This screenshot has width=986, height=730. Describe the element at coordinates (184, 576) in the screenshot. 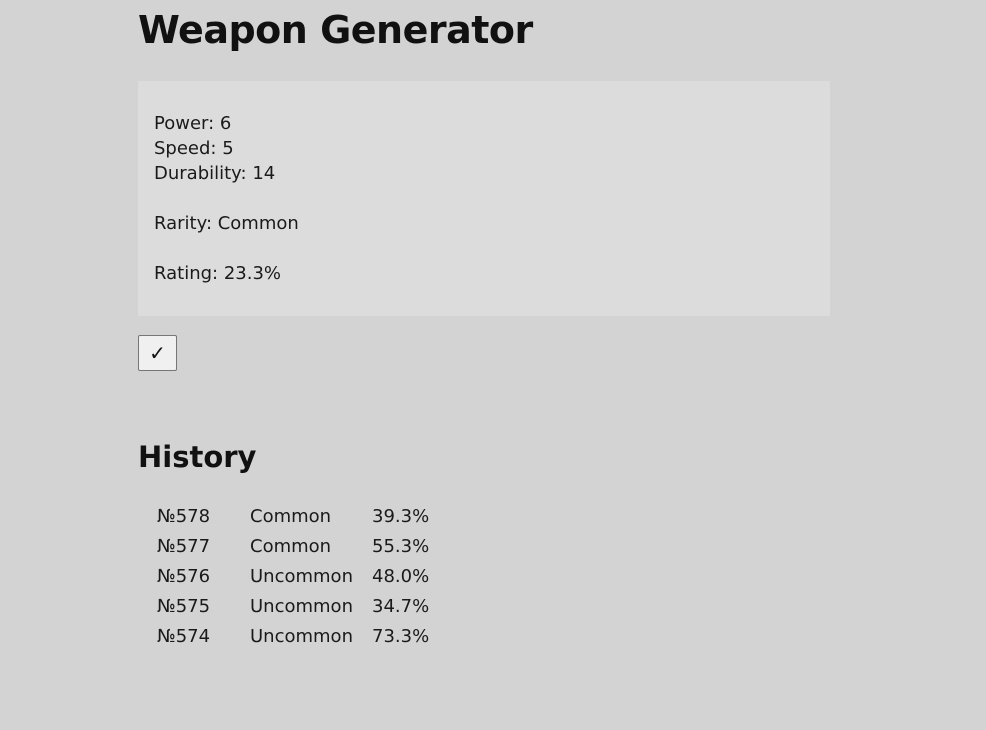

I see `history-id: №576` at that location.